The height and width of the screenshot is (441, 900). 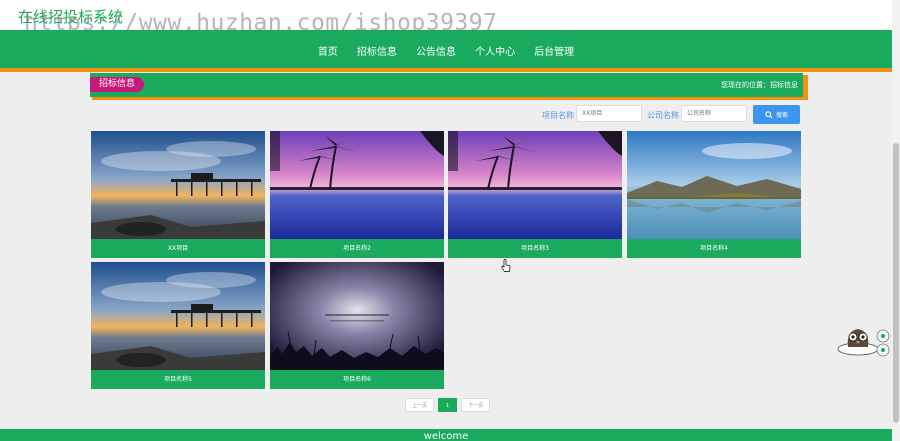 I want to click on project-card: 项目名称2, so click(x=357, y=194).